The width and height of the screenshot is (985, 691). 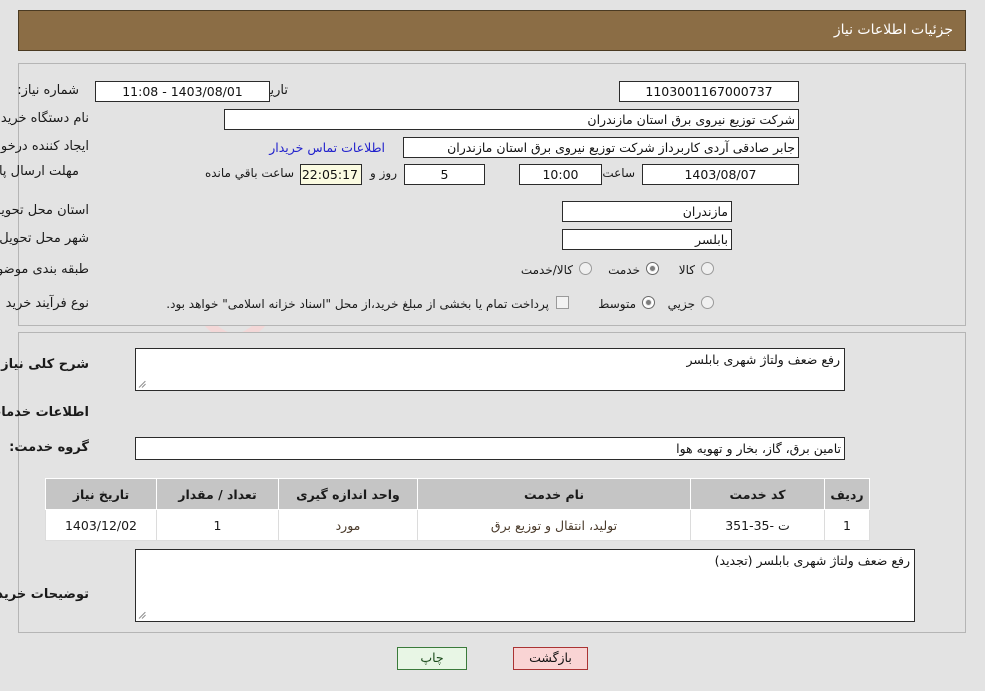 I want to click on general-desc-label: شرح کلی نیاز:, so click(x=44, y=364).